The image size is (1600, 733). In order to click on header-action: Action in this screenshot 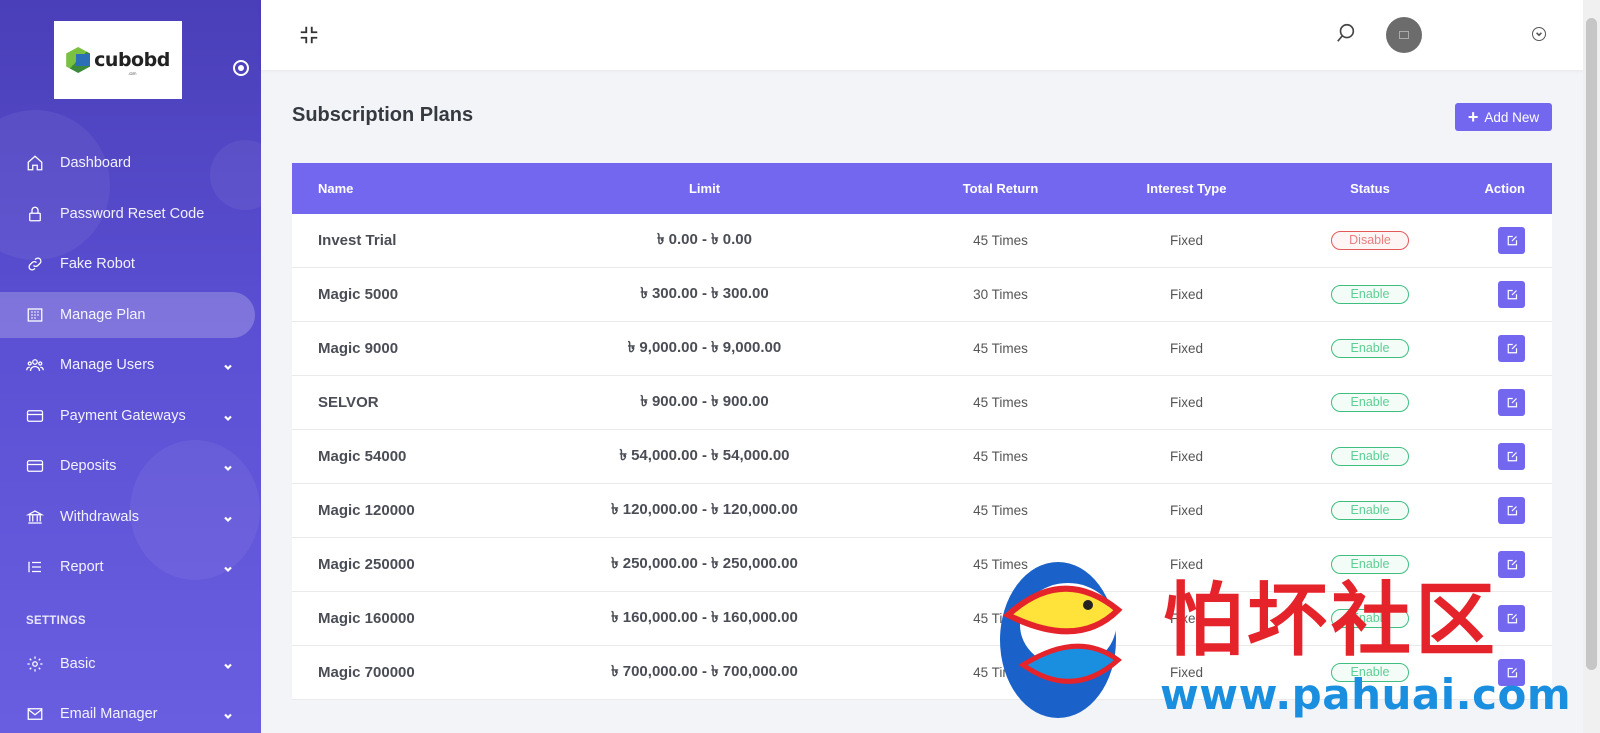, I will do `click(1504, 188)`.